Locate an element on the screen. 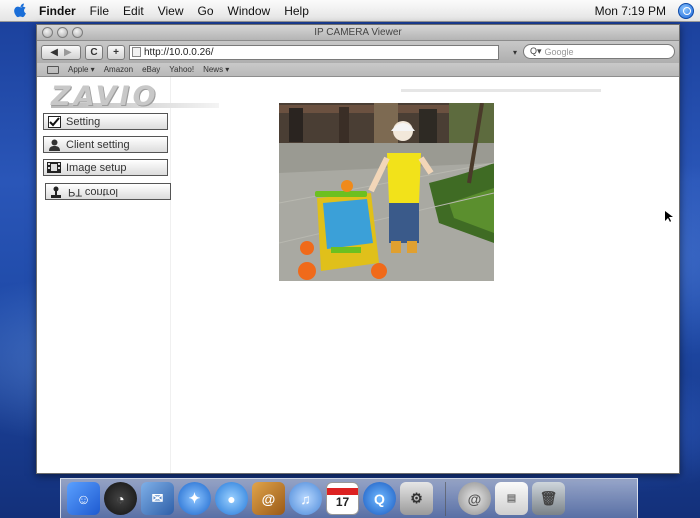  search-icon: Q▾ is located at coordinates (536, 51).